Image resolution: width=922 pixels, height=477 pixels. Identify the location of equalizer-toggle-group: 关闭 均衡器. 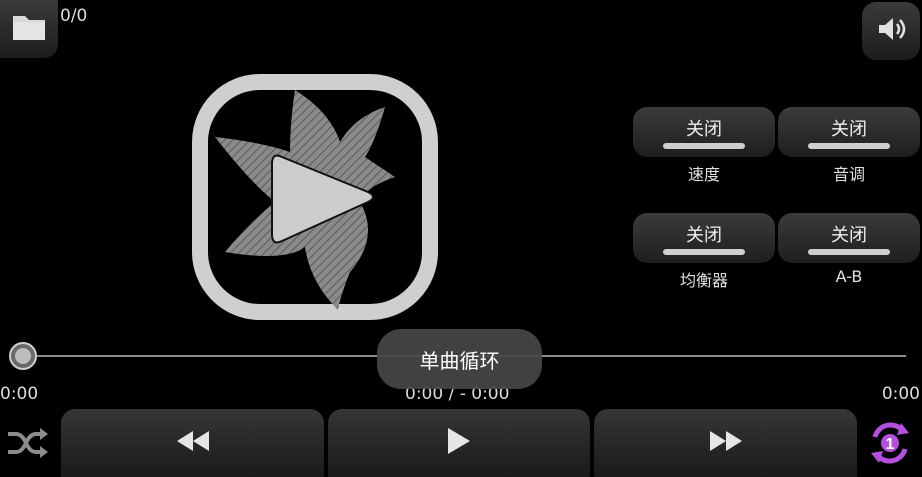
(704, 252).